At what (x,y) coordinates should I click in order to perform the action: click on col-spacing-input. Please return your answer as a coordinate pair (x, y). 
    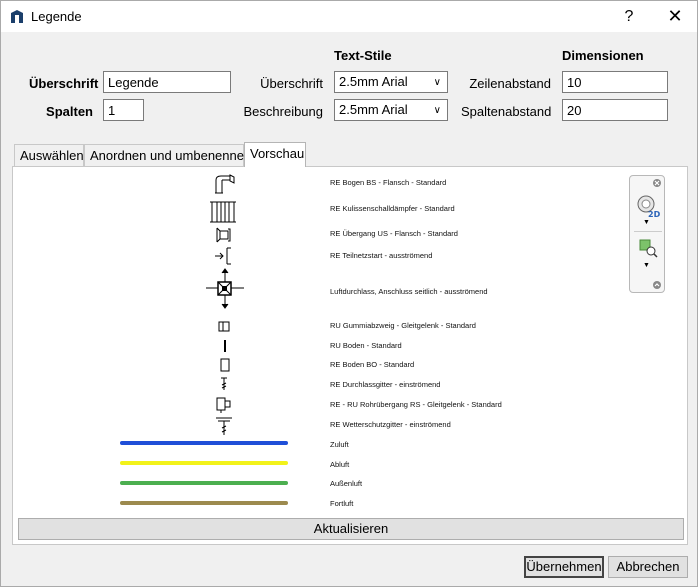
    Looking at the image, I should click on (615, 110).